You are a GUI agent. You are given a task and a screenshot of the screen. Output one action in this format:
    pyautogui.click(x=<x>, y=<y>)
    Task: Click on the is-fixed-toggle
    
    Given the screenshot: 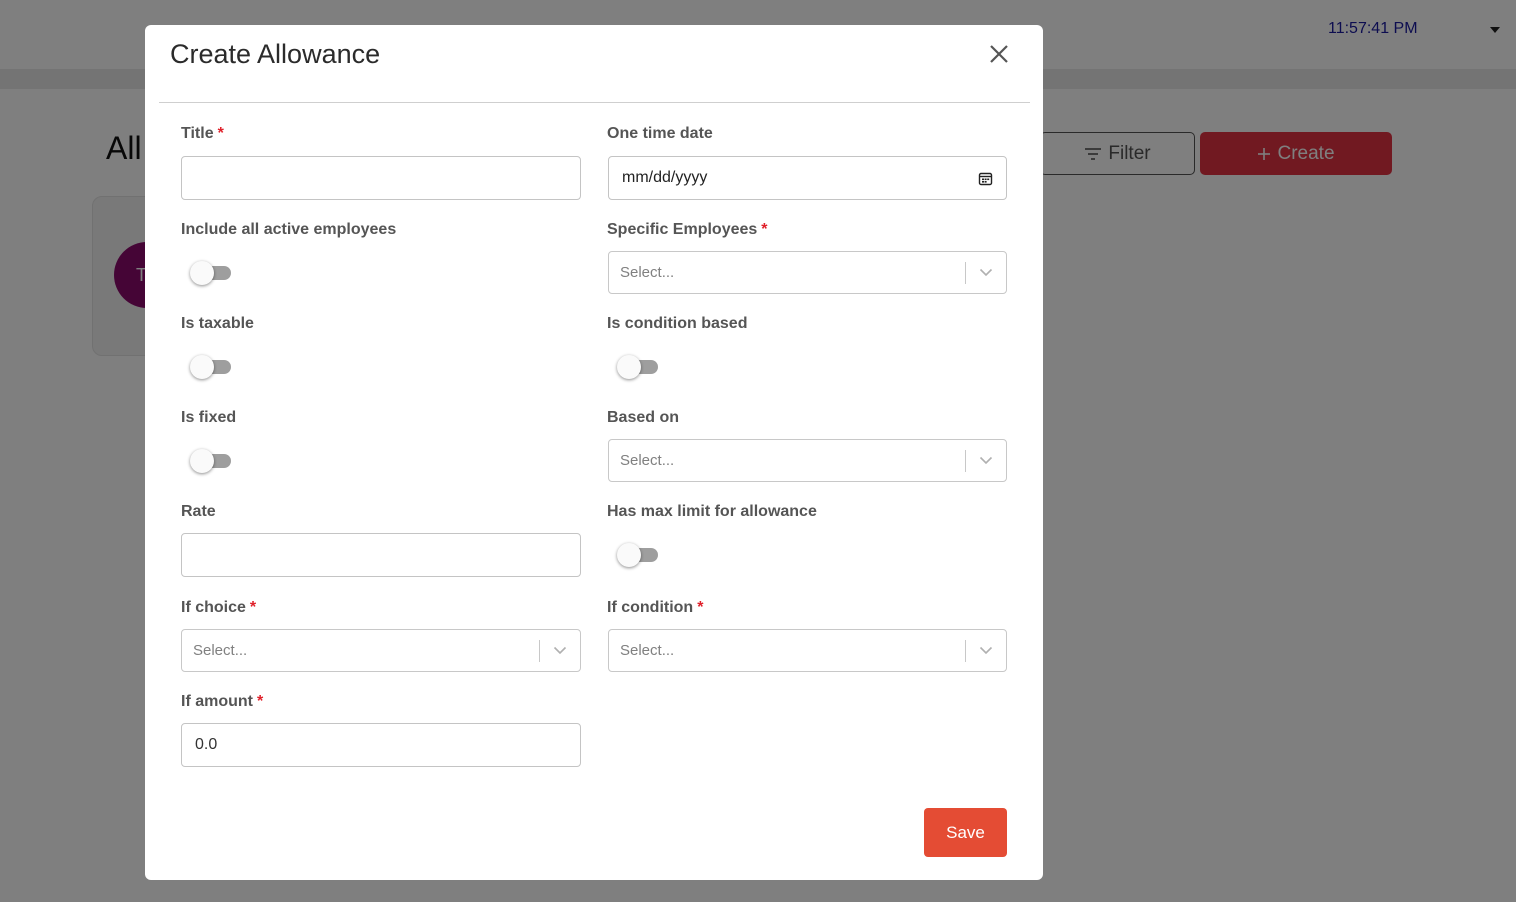 What is the action you would take?
    pyautogui.click(x=212, y=461)
    